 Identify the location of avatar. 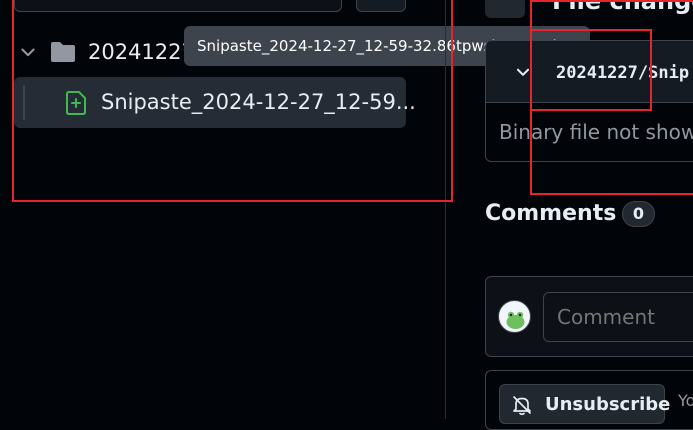
(514, 316).